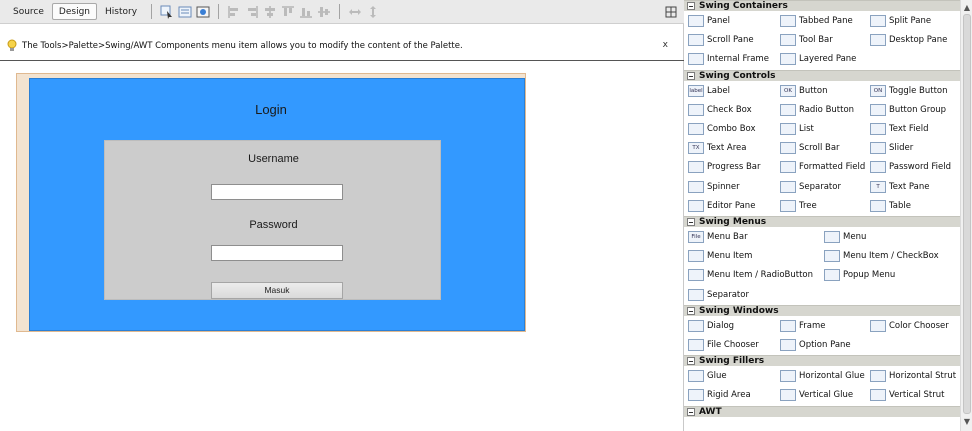 This screenshot has width=972, height=431. Describe the element at coordinates (832, 167) in the screenshot. I see `palette-item-label: Formatted Field` at that location.